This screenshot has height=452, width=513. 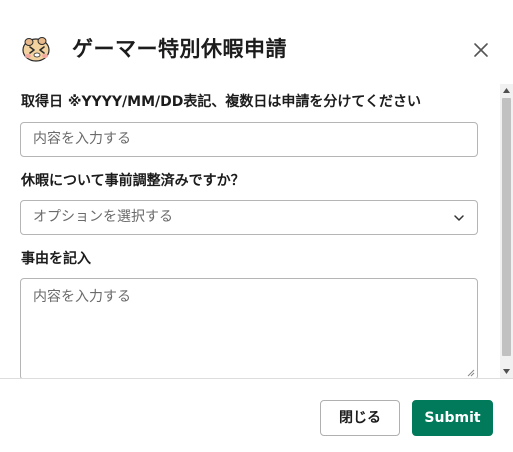 I want to click on prior-adjustment-placeholder: オプションを選択する, so click(x=103, y=217).